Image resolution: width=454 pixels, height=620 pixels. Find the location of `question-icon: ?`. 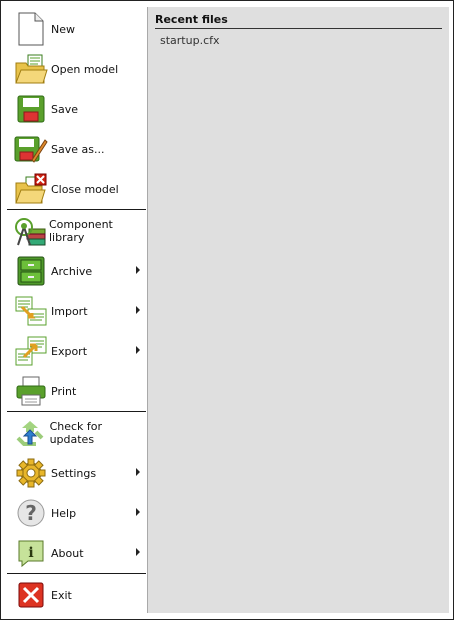

question-icon: ? is located at coordinates (31, 513).